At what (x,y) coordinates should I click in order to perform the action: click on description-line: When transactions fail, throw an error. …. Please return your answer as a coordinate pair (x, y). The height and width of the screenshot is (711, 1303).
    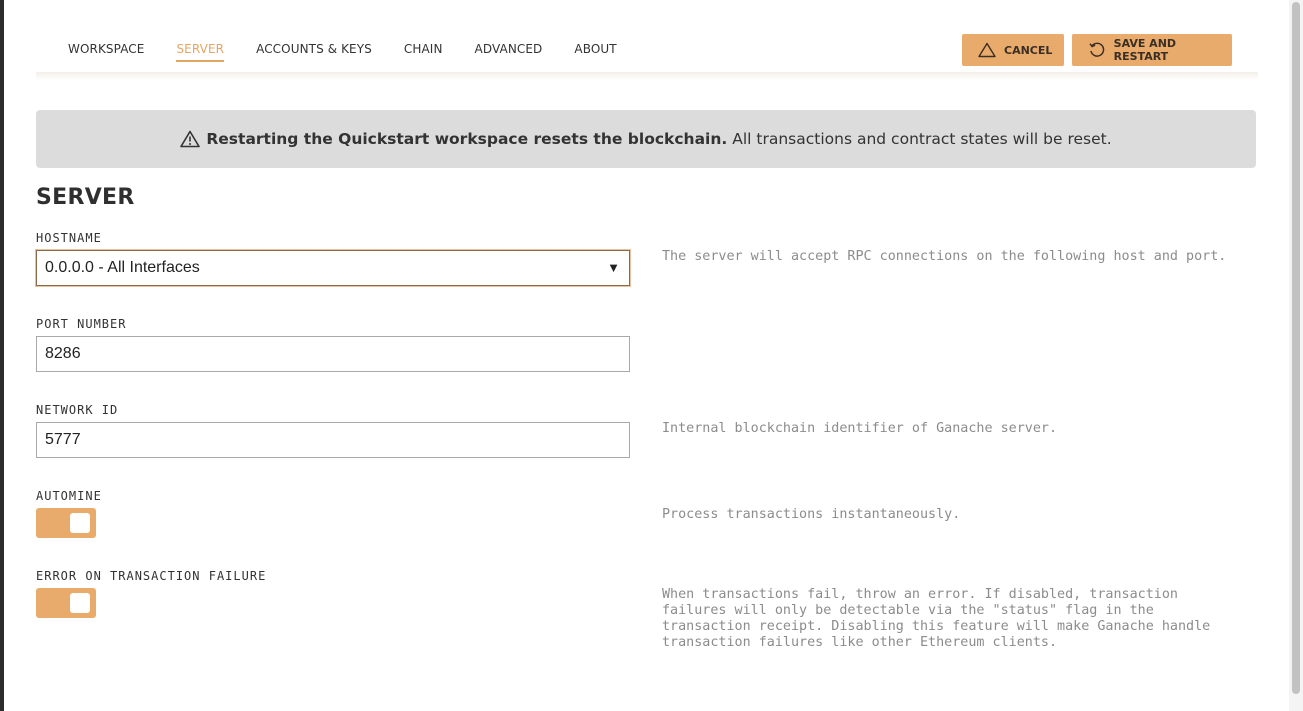
    Looking at the image, I should click on (920, 594).